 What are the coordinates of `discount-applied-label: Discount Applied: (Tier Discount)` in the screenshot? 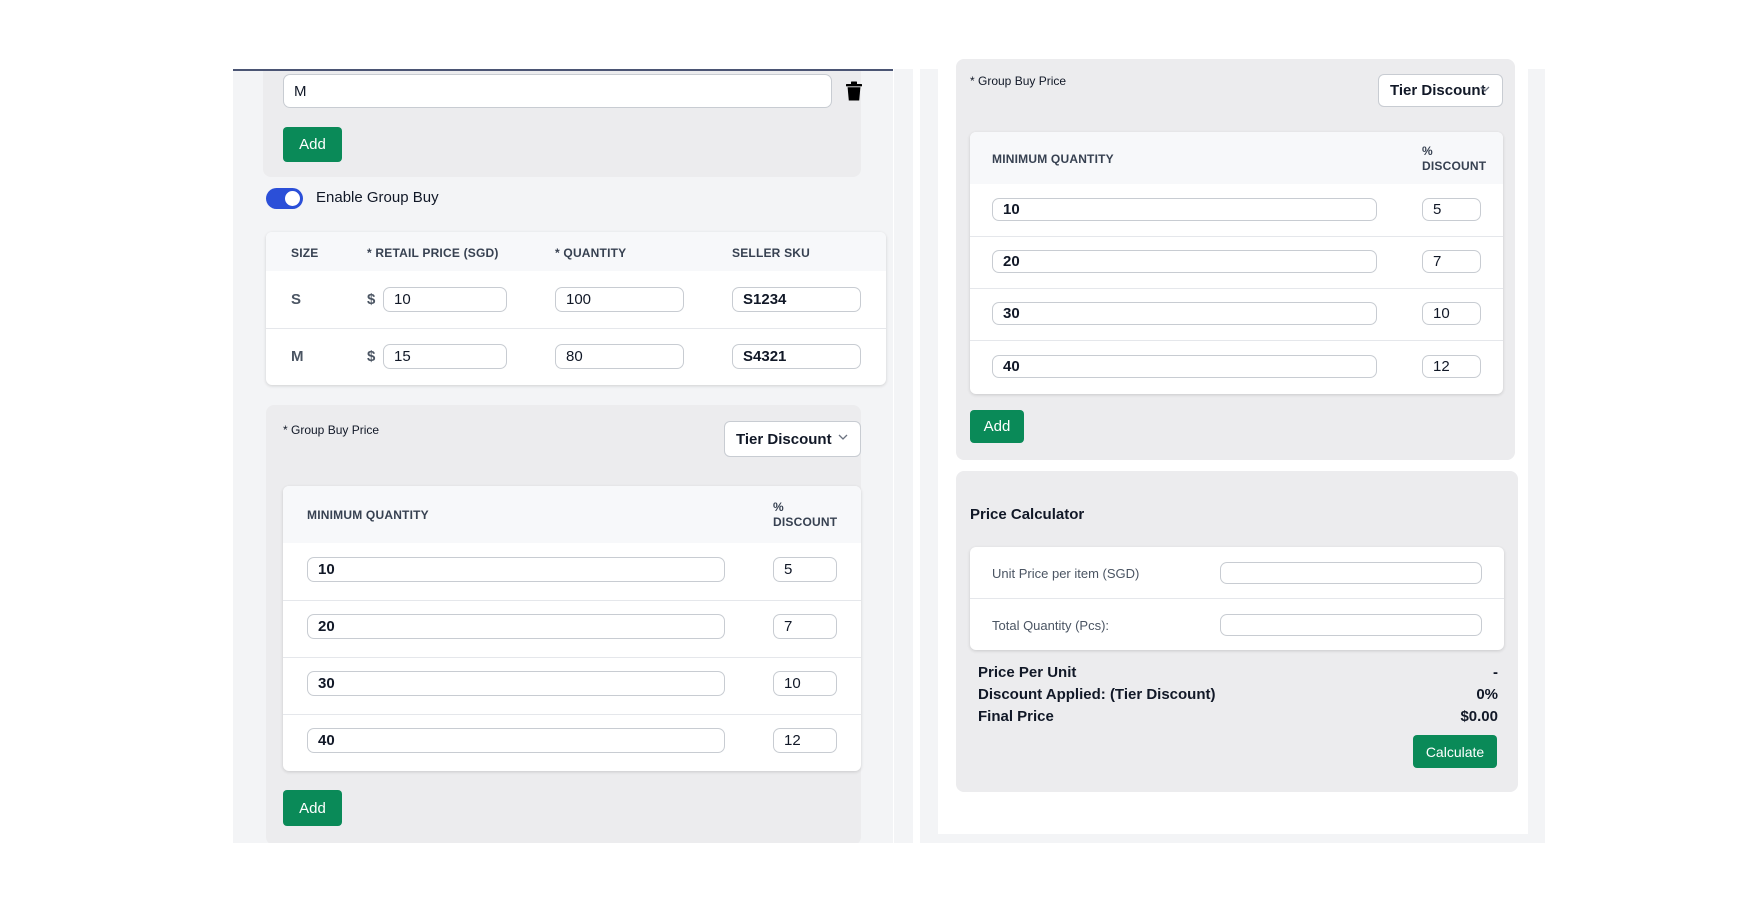 It's located at (1097, 694).